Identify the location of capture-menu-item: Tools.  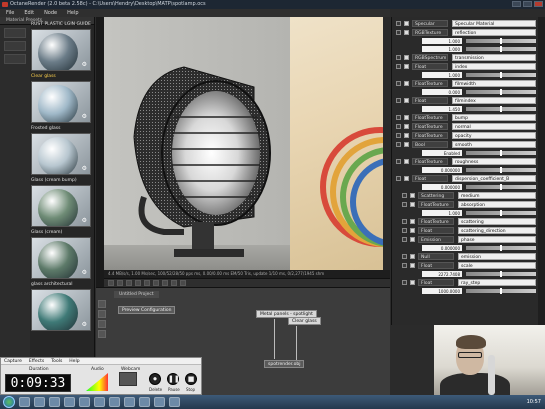
(56, 361).